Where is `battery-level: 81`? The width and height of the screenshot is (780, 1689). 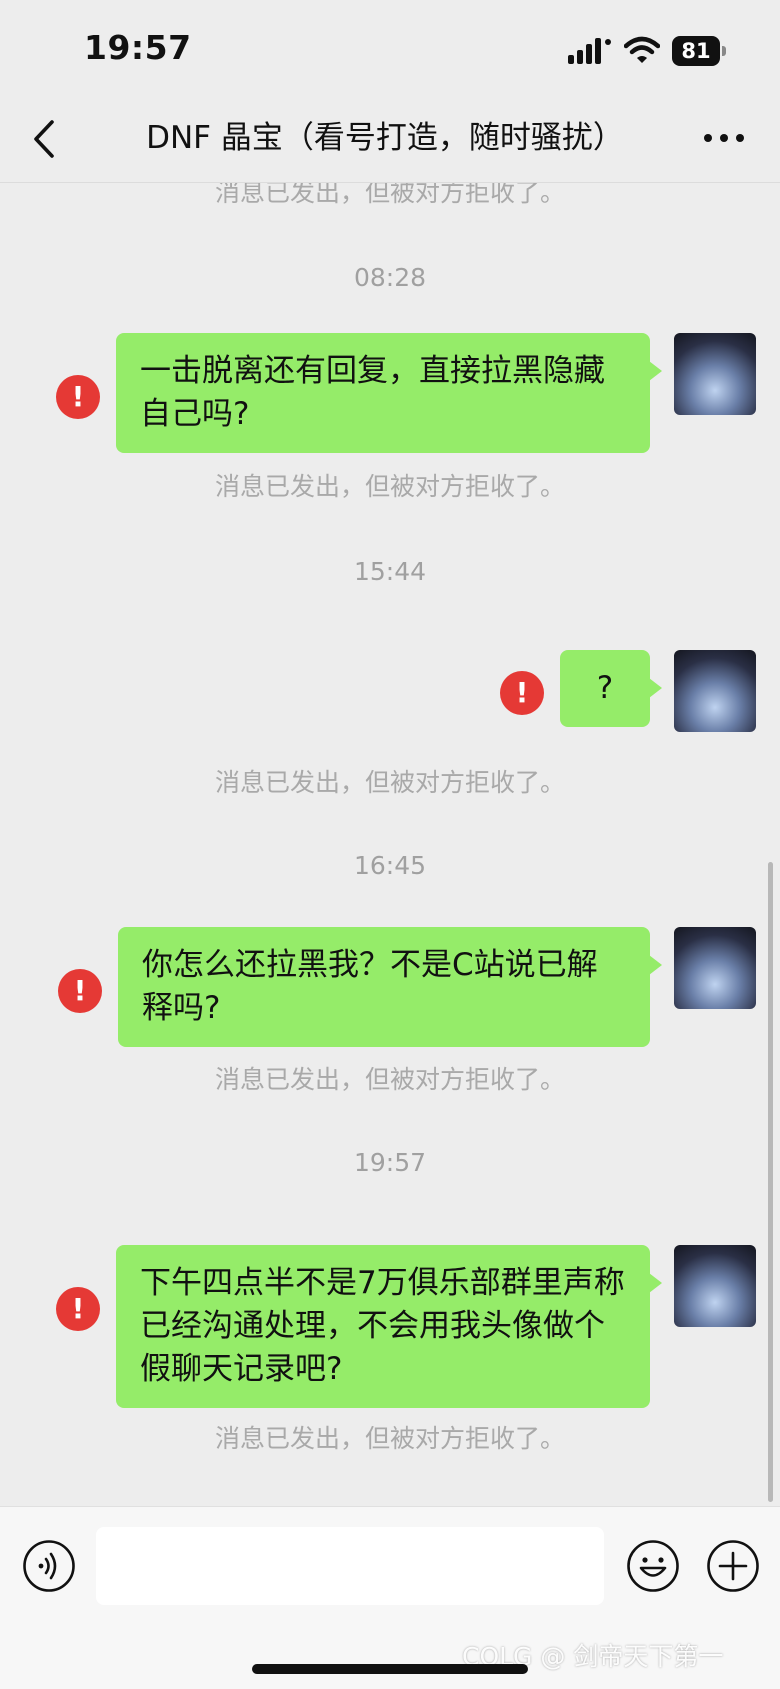
battery-level: 81 is located at coordinates (696, 51).